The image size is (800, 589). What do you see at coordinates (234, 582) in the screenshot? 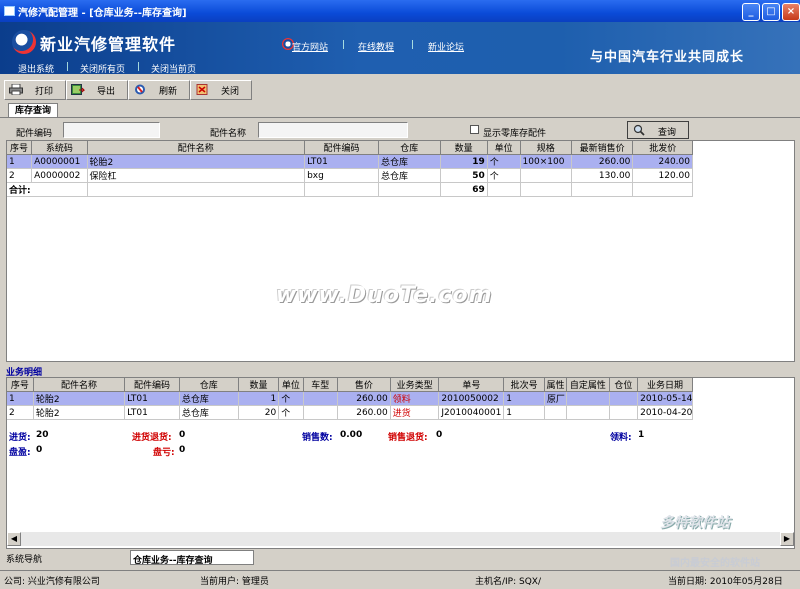
I see `user-status: 当前用户: 管理员` at bounding box center [234, 582].